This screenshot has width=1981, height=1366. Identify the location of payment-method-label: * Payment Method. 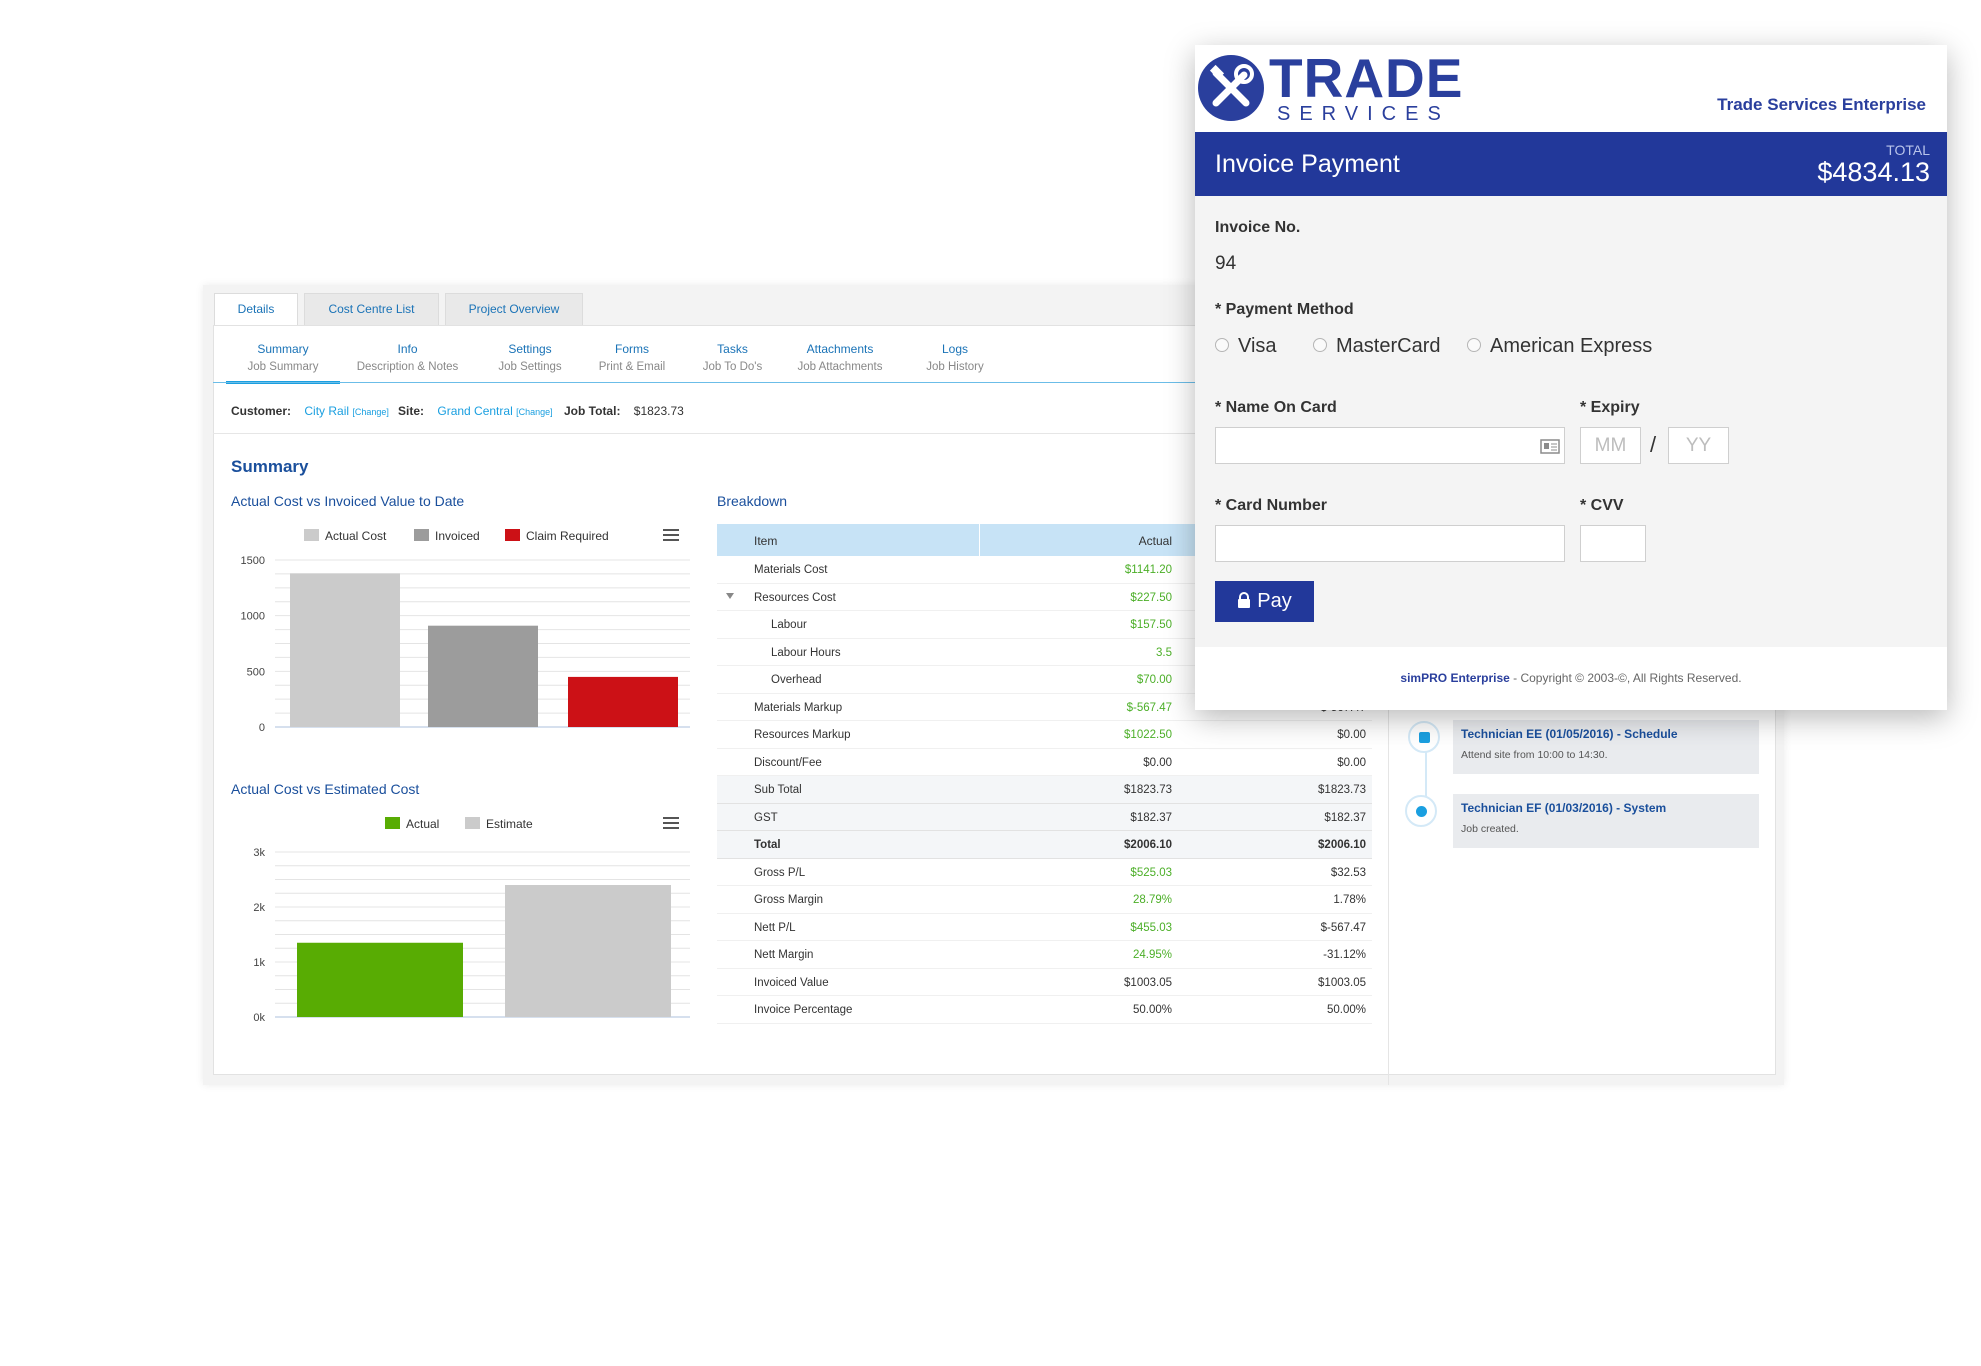
(1284, 309).